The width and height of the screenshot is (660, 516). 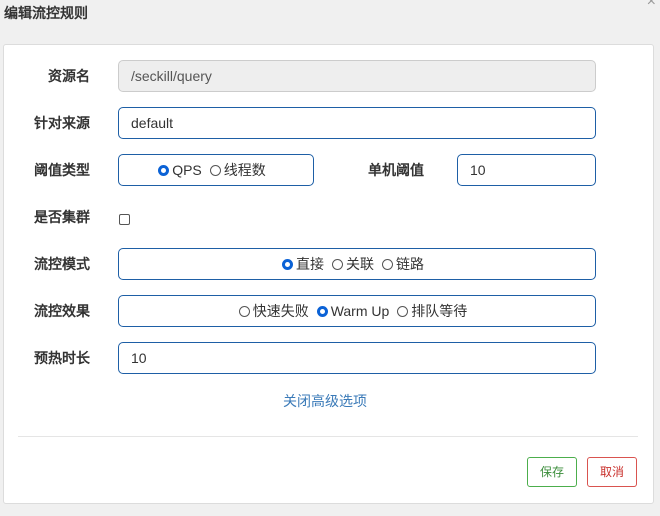 I want to click on strategy-option-label: 链路, so click(x=410, y=264).